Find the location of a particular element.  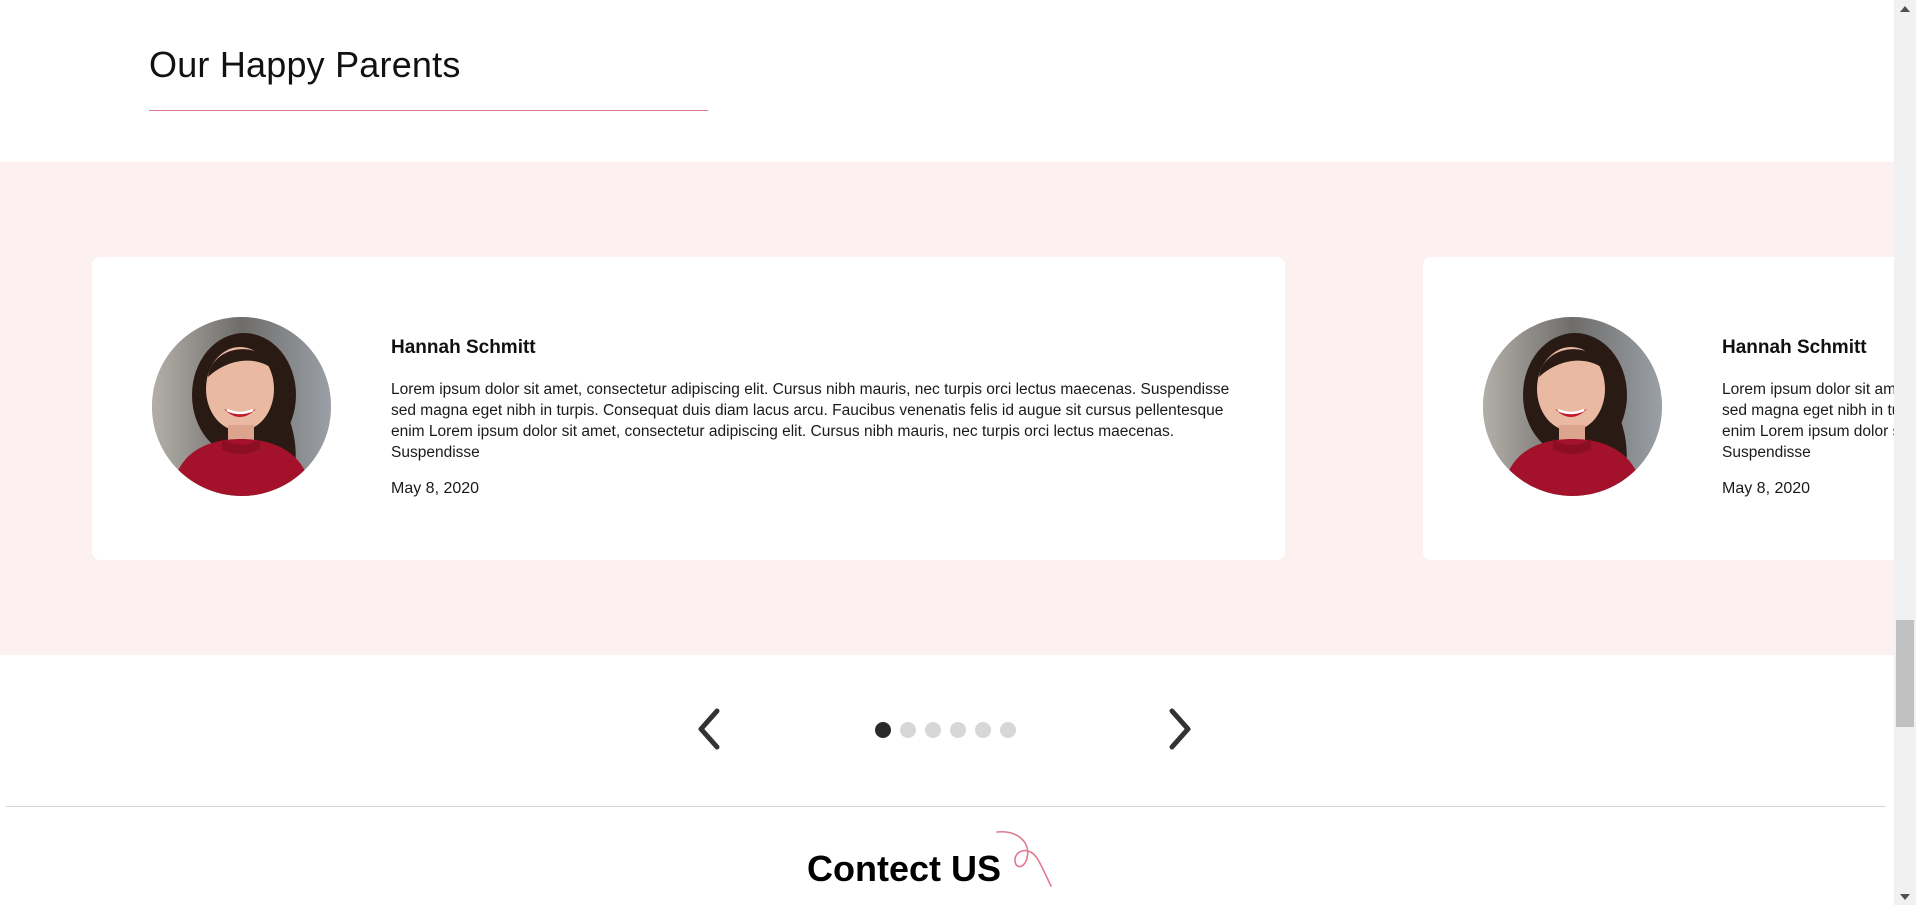

scroll-up-arrow is located at coordinates (1905, 8).